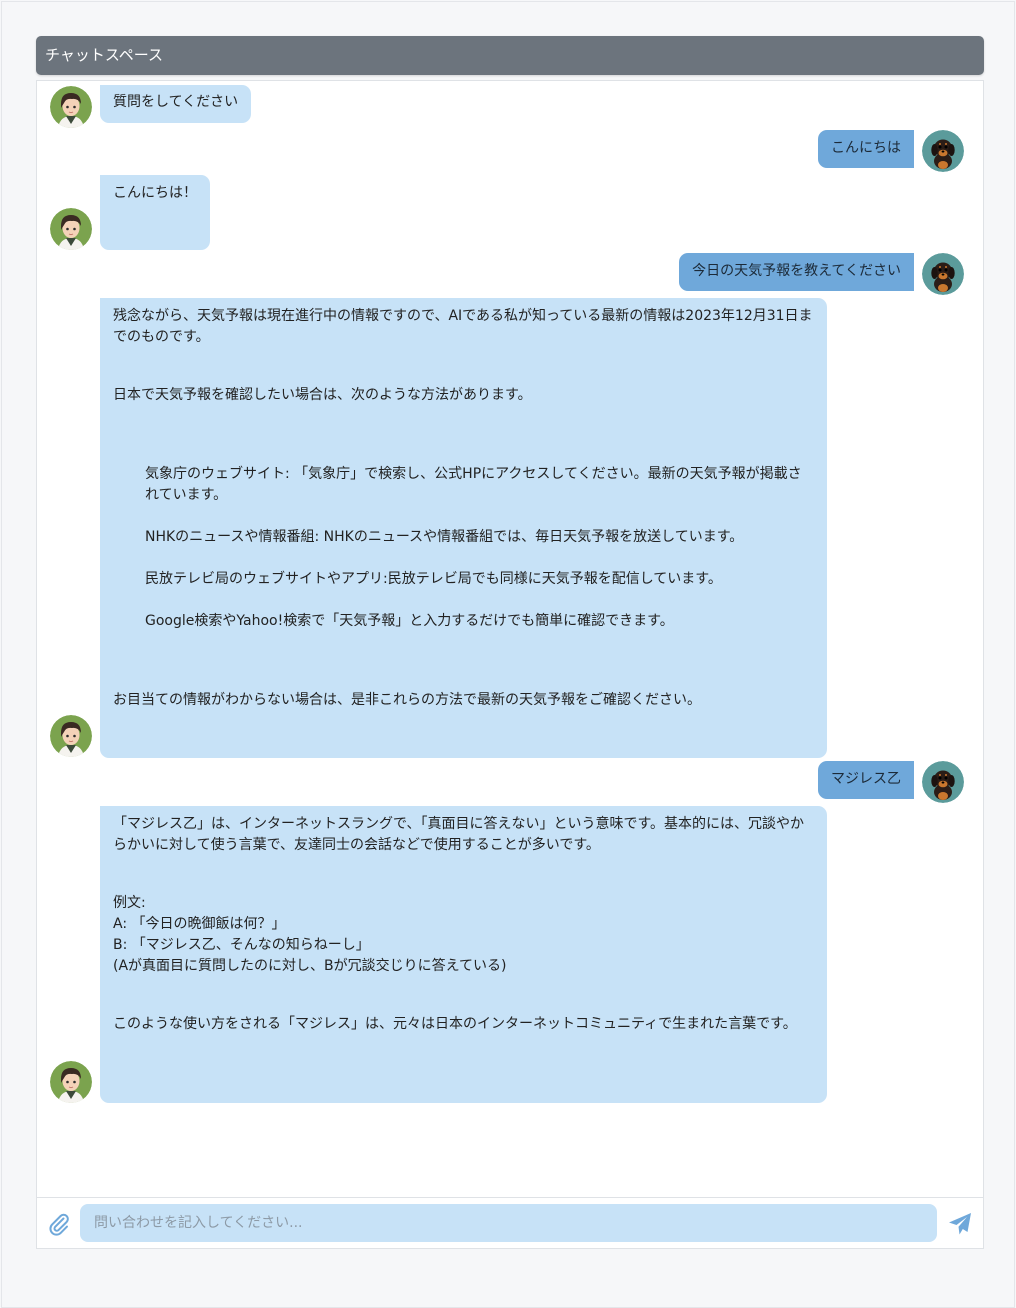  I want to click on message-text: こんにちは！, so click(155, 193).